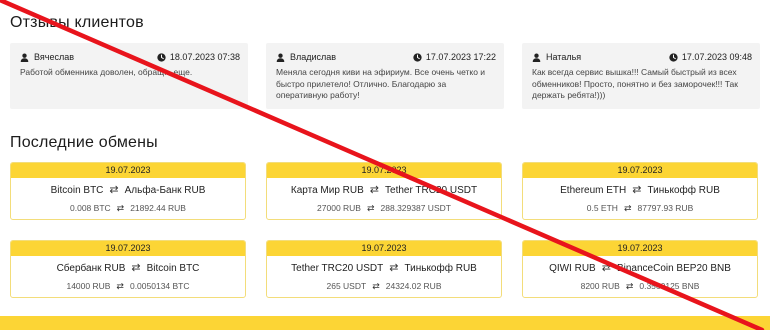 This screenshot has height=330, width=770. What do you see at coordinates (84, 142) in the screenshot?
I see `exchanges-title: Последние обмены` at bounding box center [84, 142].